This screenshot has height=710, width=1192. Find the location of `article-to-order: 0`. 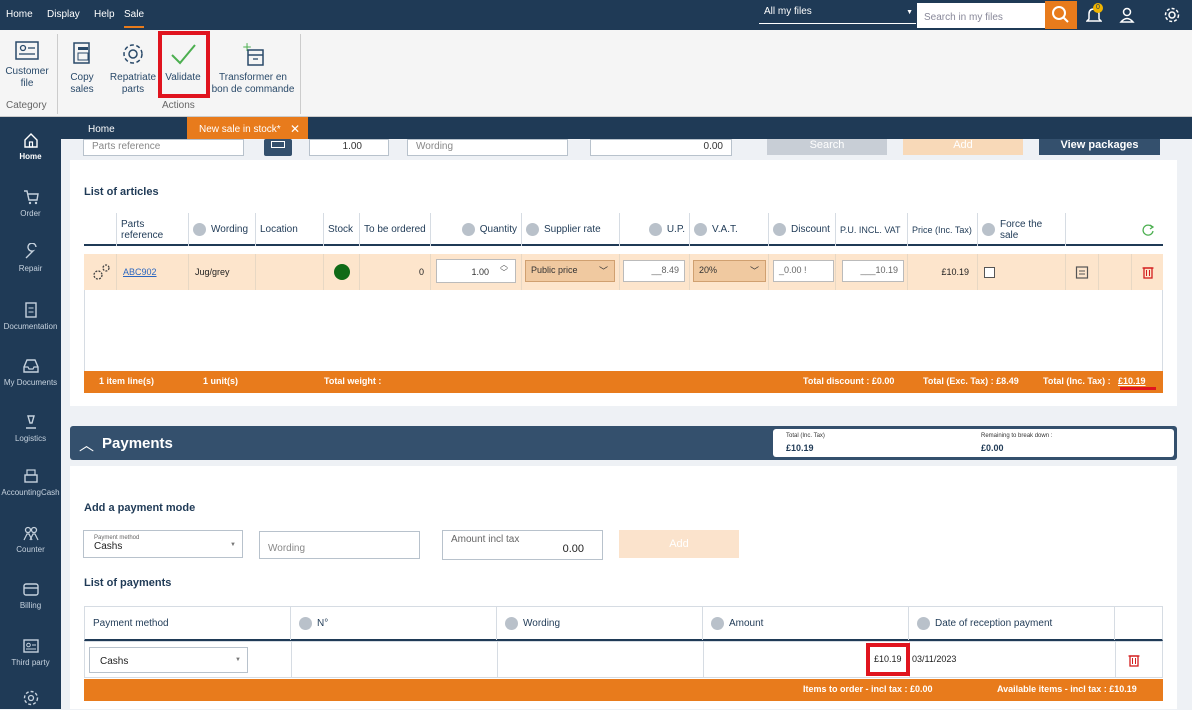

article-to-order: 0 is located at coordinates (395, 272).